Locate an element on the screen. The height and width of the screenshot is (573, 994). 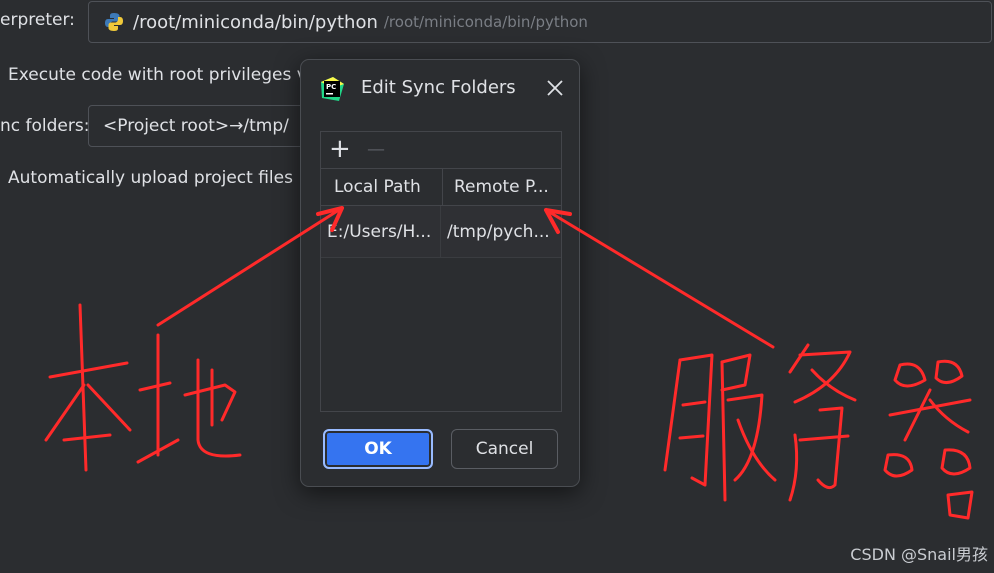
auto-upload-label: Automatically upload project files is located at coordinates (150, 178).